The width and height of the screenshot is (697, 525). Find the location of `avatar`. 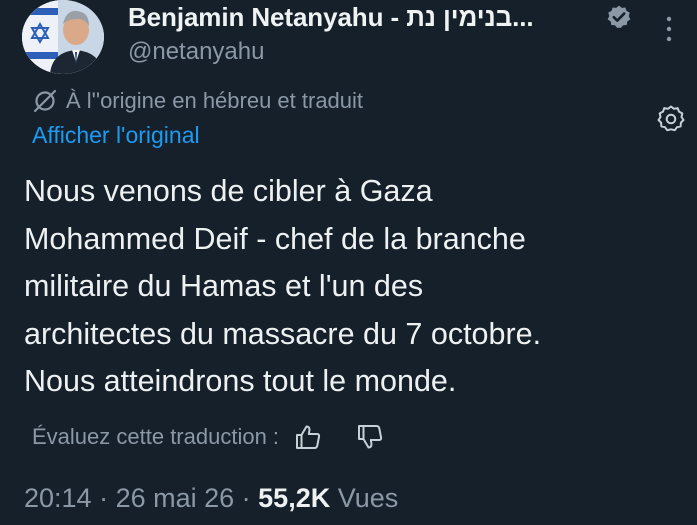

avatar is located at coordinates (63, 37).